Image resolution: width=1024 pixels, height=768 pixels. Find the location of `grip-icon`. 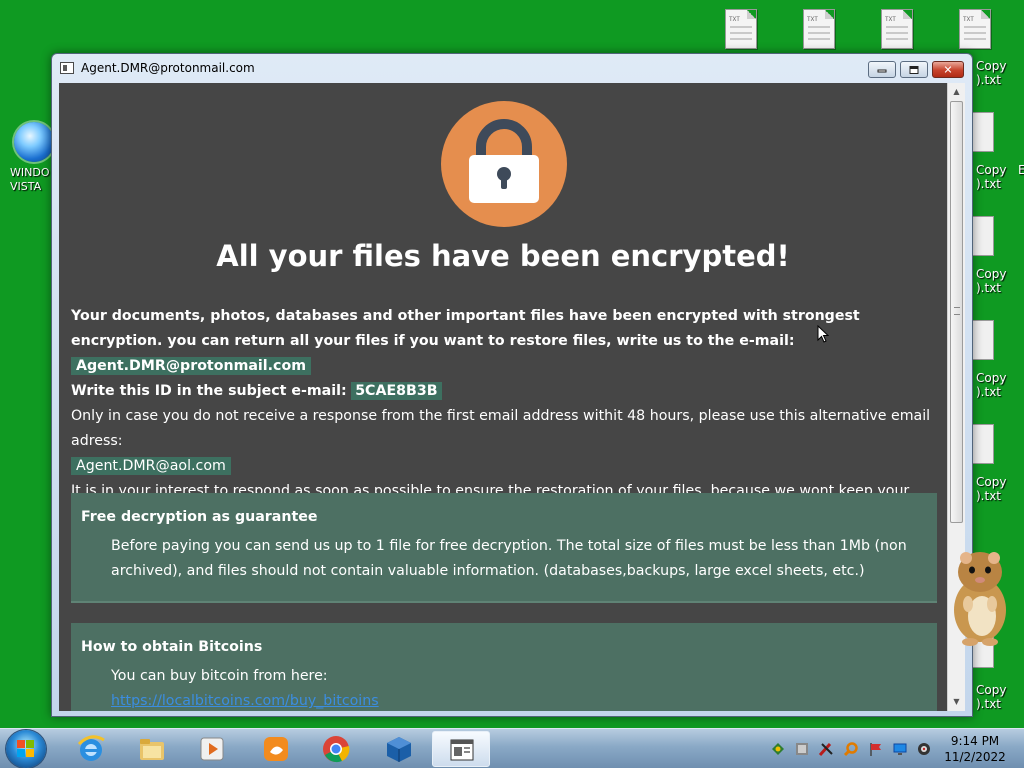

grip-icon is located at coordinates (957, 311).